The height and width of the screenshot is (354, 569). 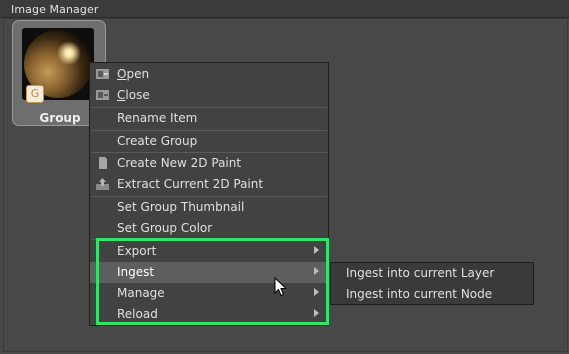 What do you see at coordinates (165, 228) in the screenshot?
I see `menu-item-label: Set Group Color` at bounding box center [165, 228].